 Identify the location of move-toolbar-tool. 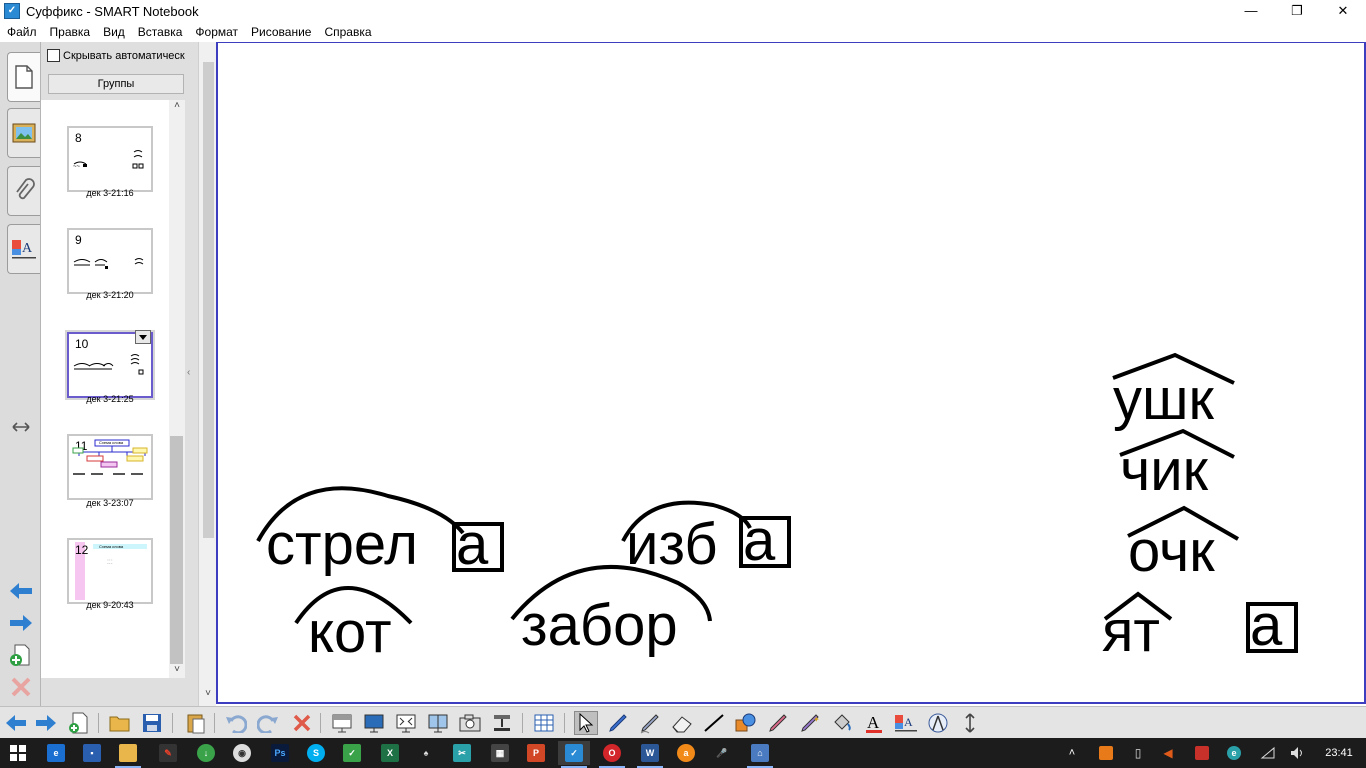
(970, 723).